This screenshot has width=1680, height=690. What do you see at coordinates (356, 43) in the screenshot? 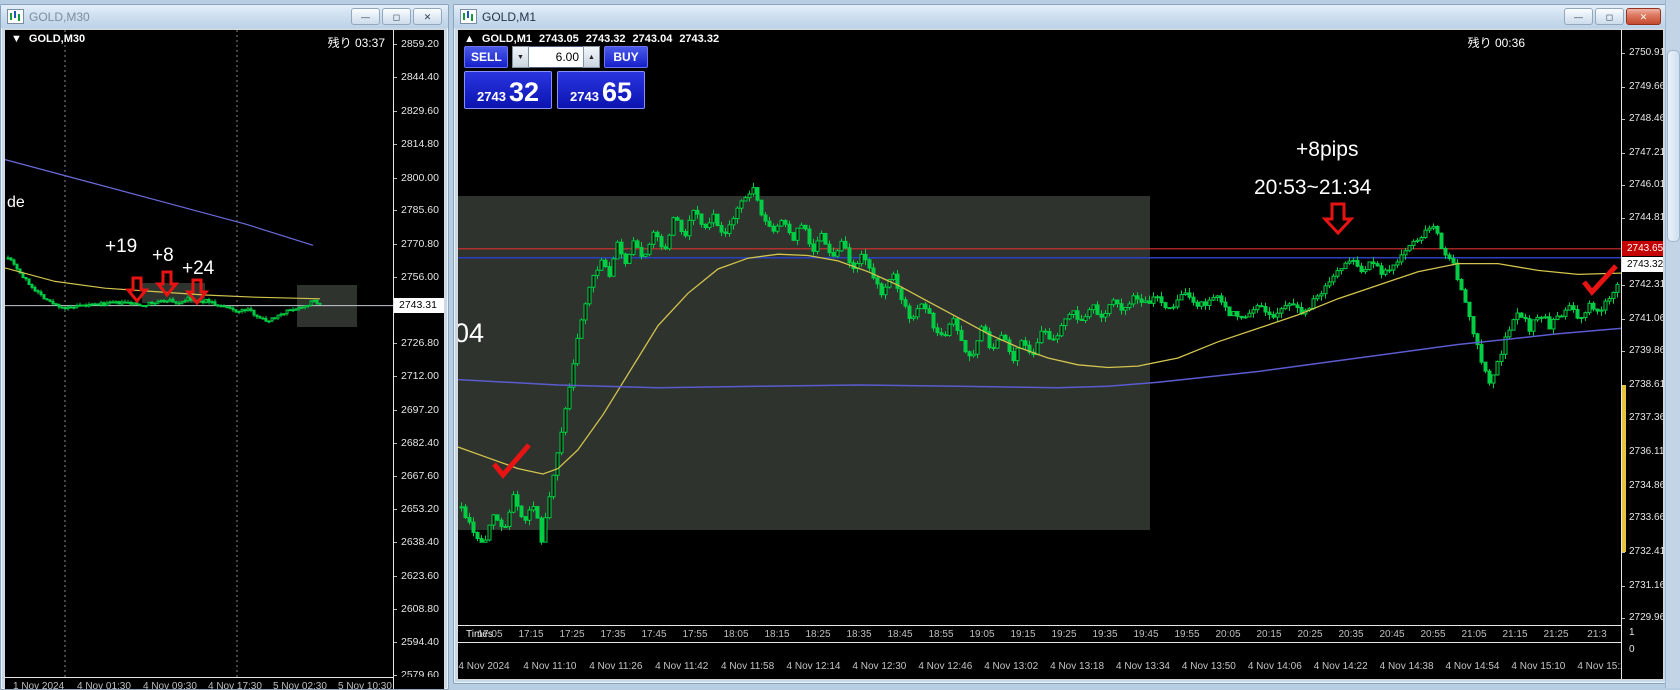
I see `left-chart-timer: 残り 03:37` at bounding box center [356, 43].